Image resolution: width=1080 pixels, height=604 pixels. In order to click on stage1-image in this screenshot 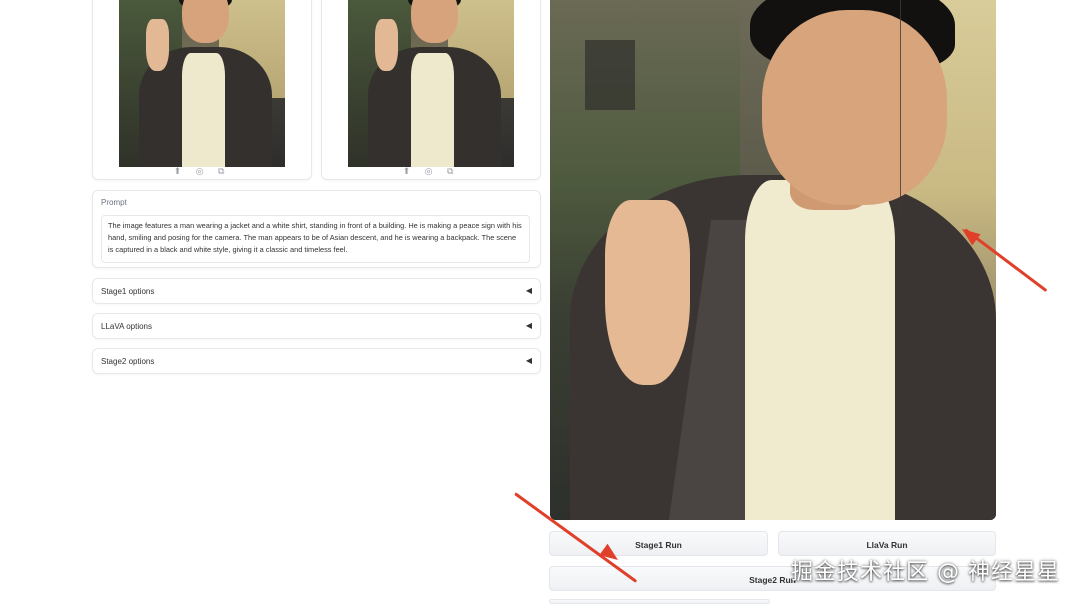, I will do `click(431, 83)`.